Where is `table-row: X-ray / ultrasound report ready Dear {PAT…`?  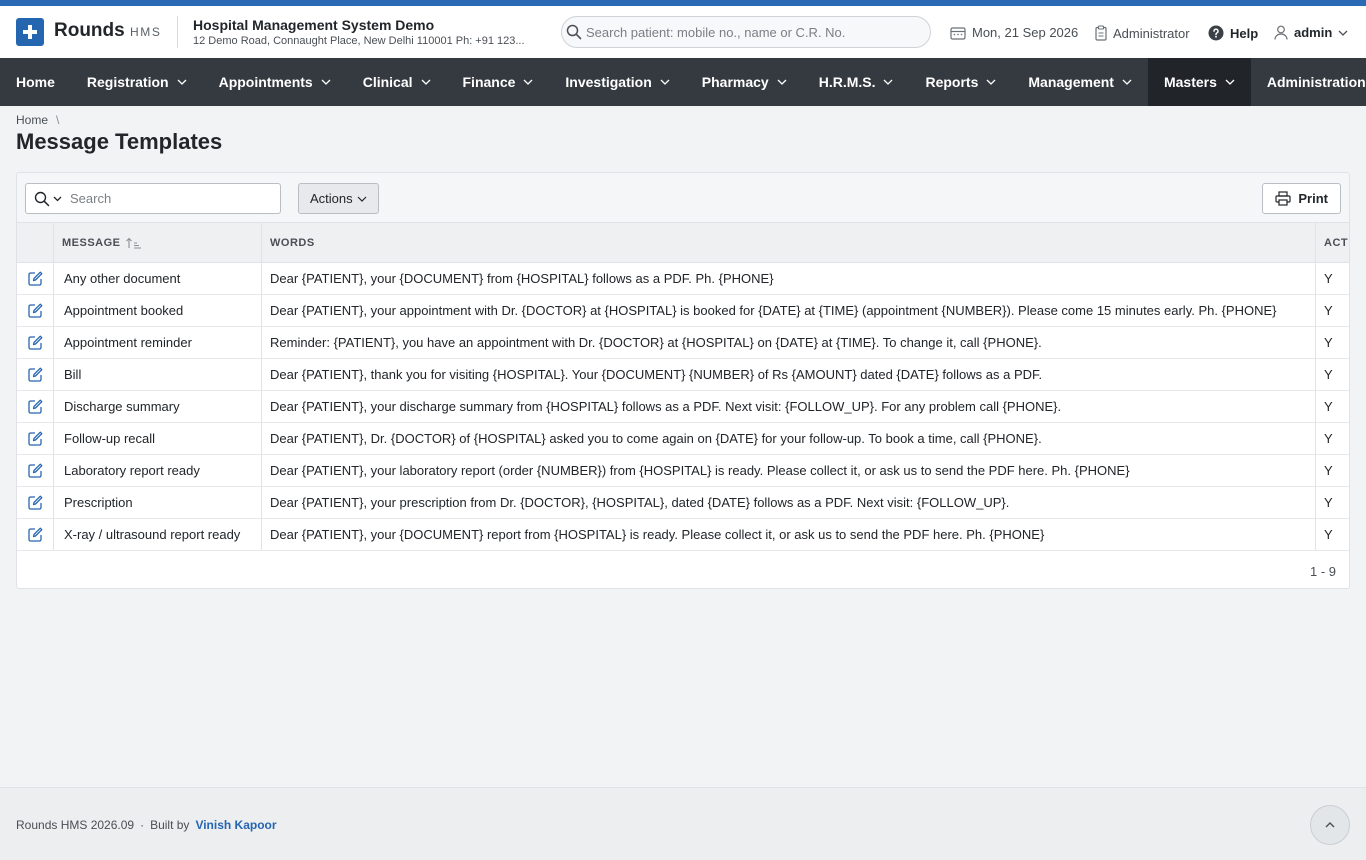 table-row: X-ray / ultrasound report ready Dear {PAT… is located at coordinates (683, 535).